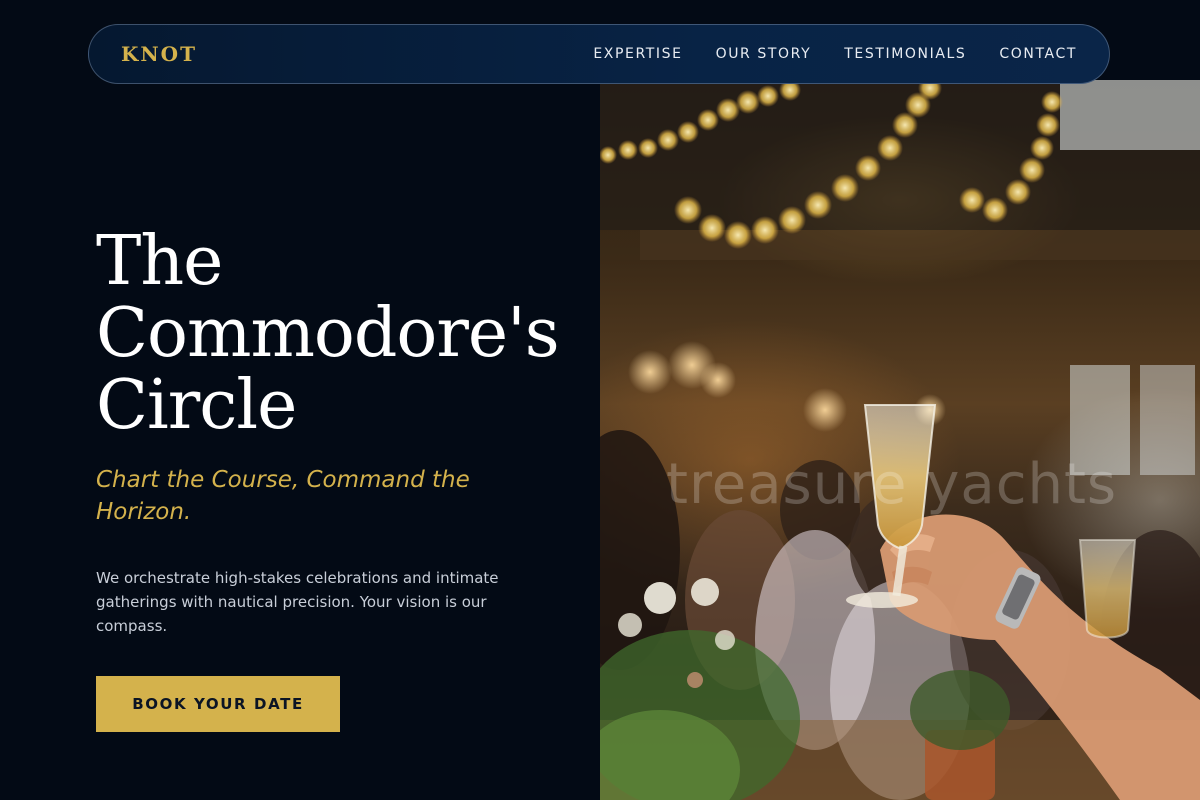 This screenshot has width=1200, height=800. I want to click on nav-link-our-story: OUR STORY, so click(764, 54).